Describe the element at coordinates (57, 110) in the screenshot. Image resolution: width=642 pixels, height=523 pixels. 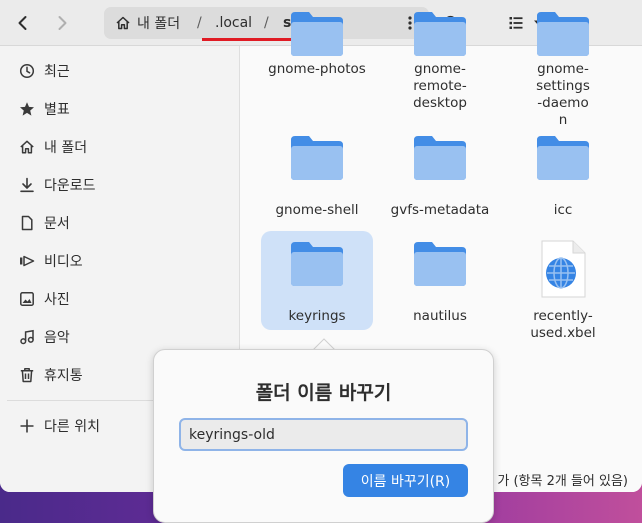
I see `sidebar-item-label: 별표` at that location.